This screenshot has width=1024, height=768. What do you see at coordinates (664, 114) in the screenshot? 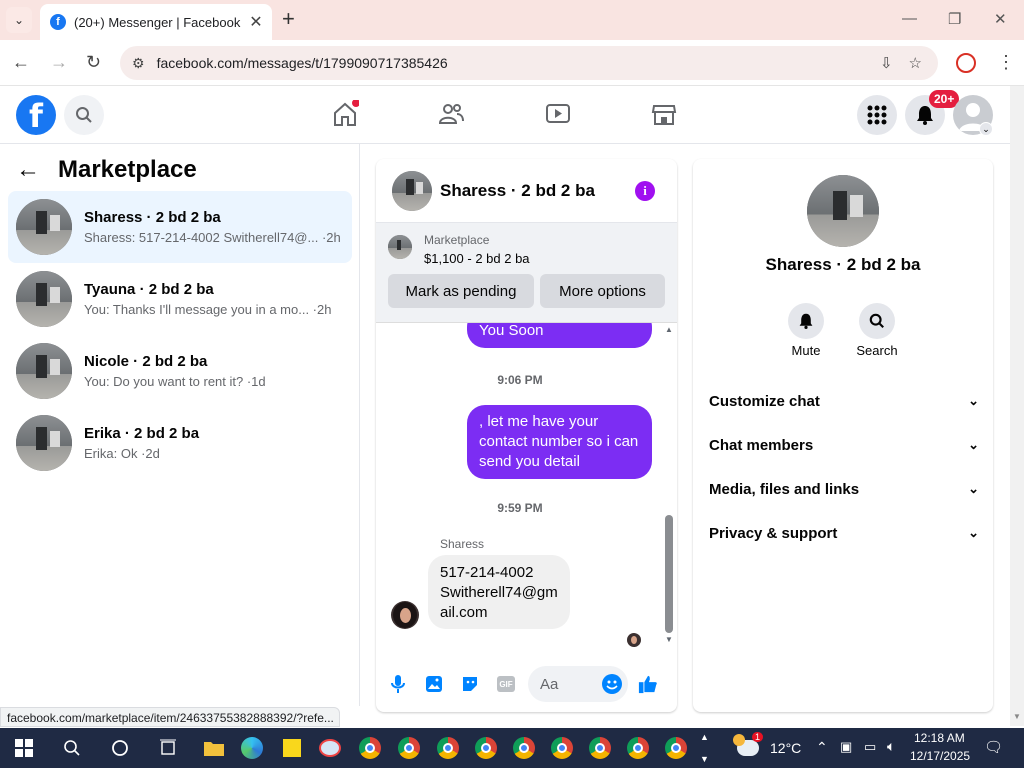
I see `marketplace-icon` at bounding box center [664, 114].